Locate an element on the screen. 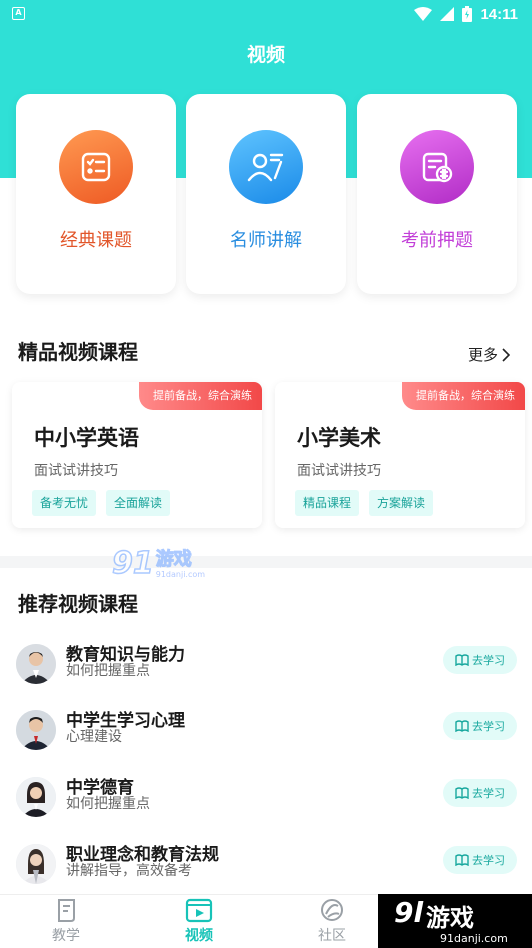 Image resolution: width=532 pixels, height=948 pixels. logo-number: 9l is located at coordinates (409, 912).